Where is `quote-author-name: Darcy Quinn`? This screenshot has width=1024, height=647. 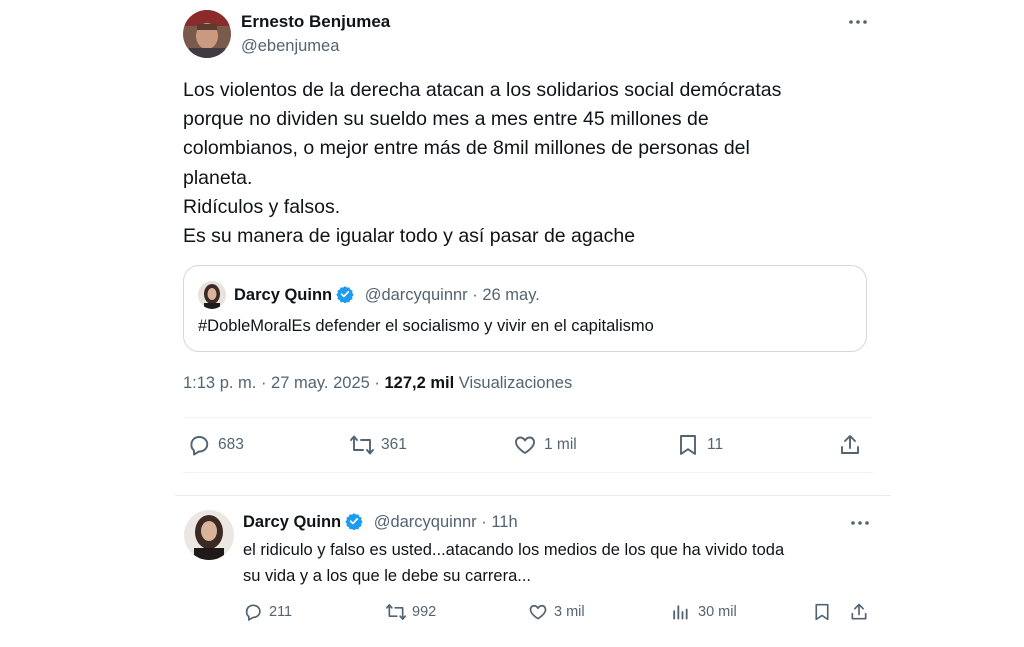
quote-author-name: Darcy Quinn is located at coordinates (283, 295).